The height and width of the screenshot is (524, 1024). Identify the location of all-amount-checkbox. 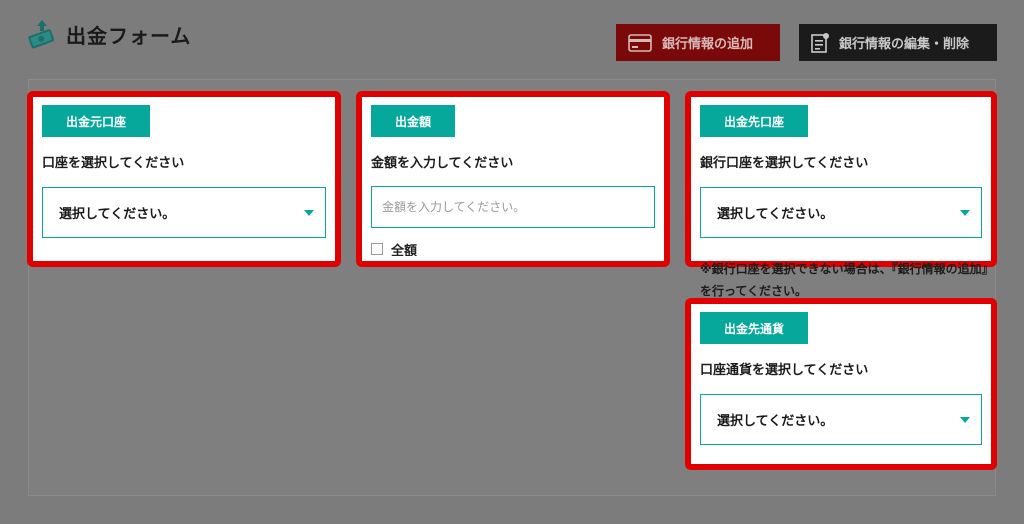
(377, 249).